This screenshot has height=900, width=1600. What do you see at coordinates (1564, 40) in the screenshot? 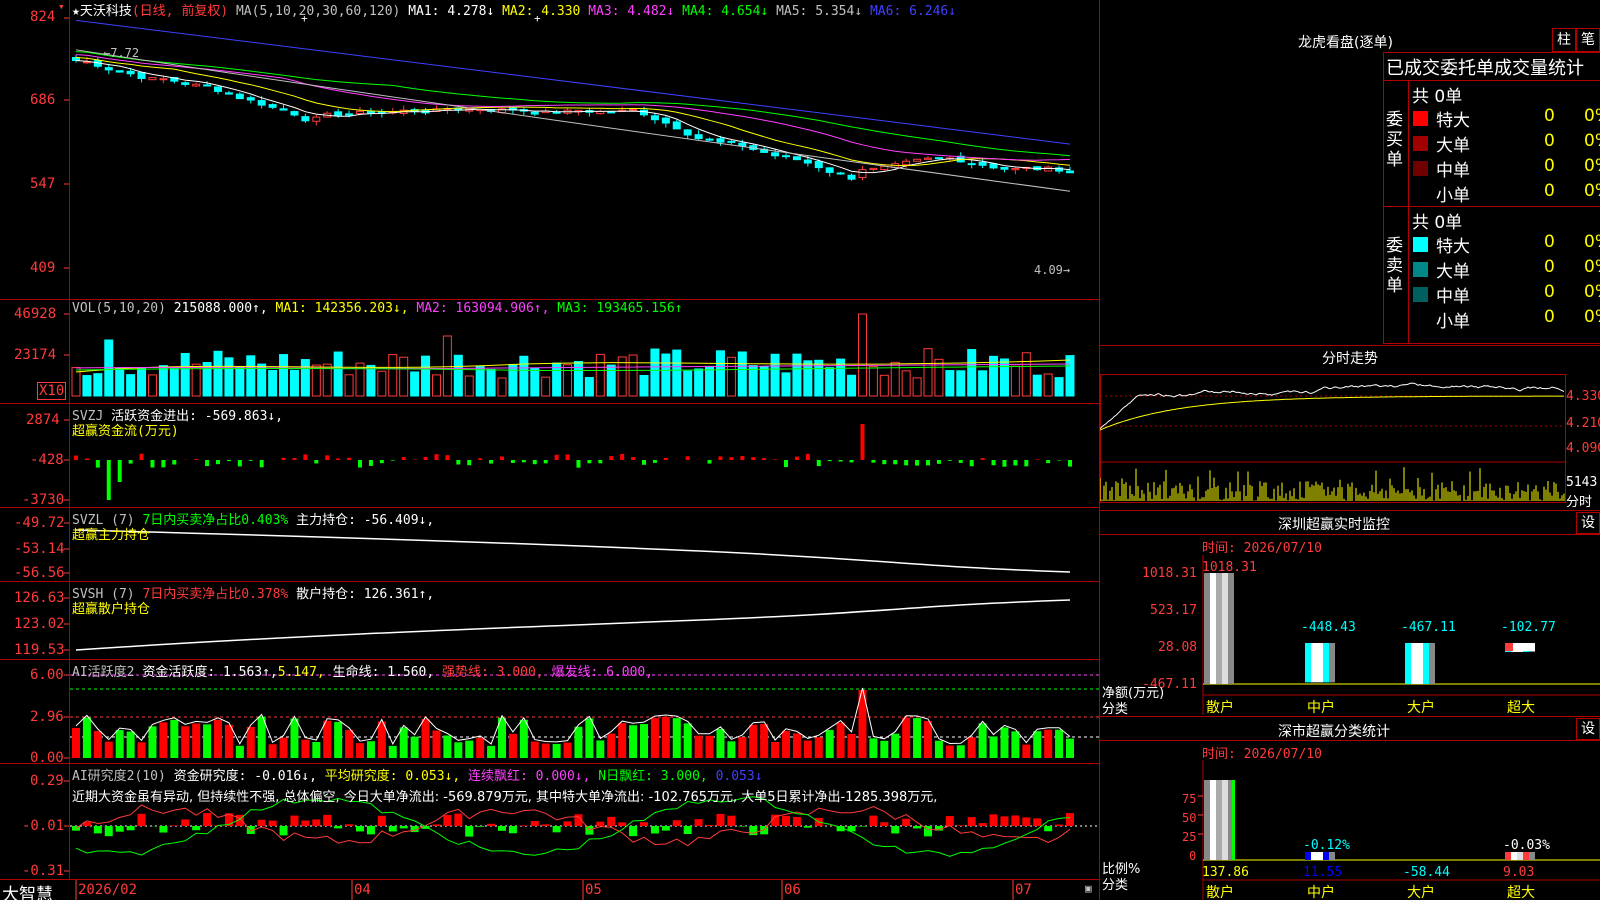
I see `bar-view-button: 柱` at bounding box center [1564, 40].